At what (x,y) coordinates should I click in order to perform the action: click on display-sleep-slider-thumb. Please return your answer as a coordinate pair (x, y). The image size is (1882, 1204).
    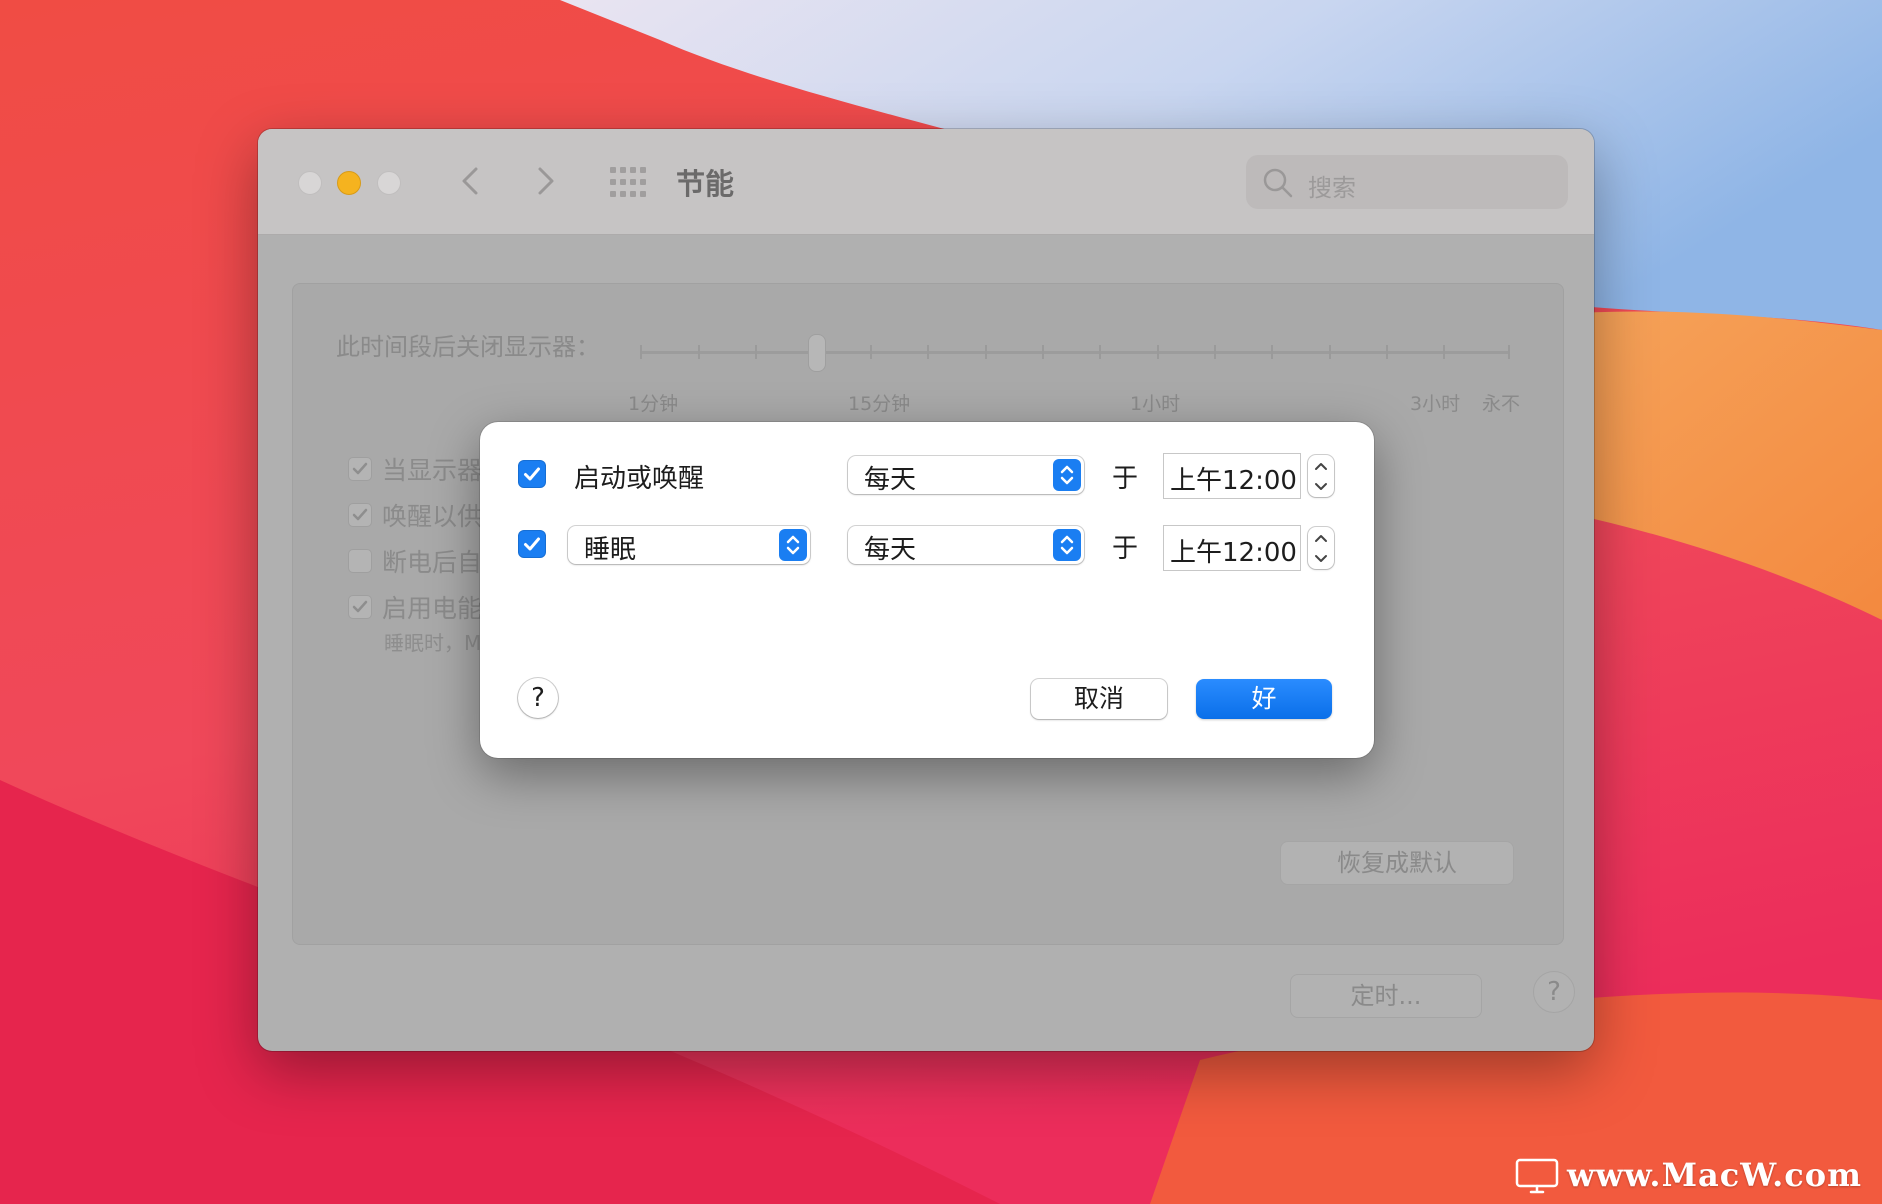
    Looking at the image, I should click on (817, 353).